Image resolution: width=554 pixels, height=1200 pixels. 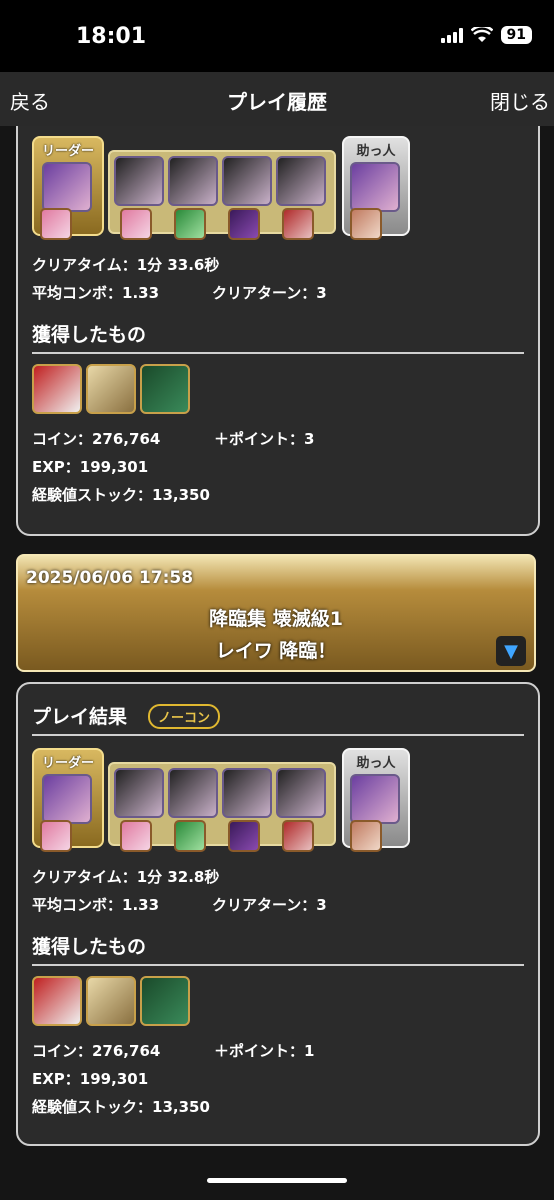 What do you see at coordinates (276, 619) in the screenshot?
I see `dungeon-name: 降臨集 壊滅級1` at bounding box center [276, 619].